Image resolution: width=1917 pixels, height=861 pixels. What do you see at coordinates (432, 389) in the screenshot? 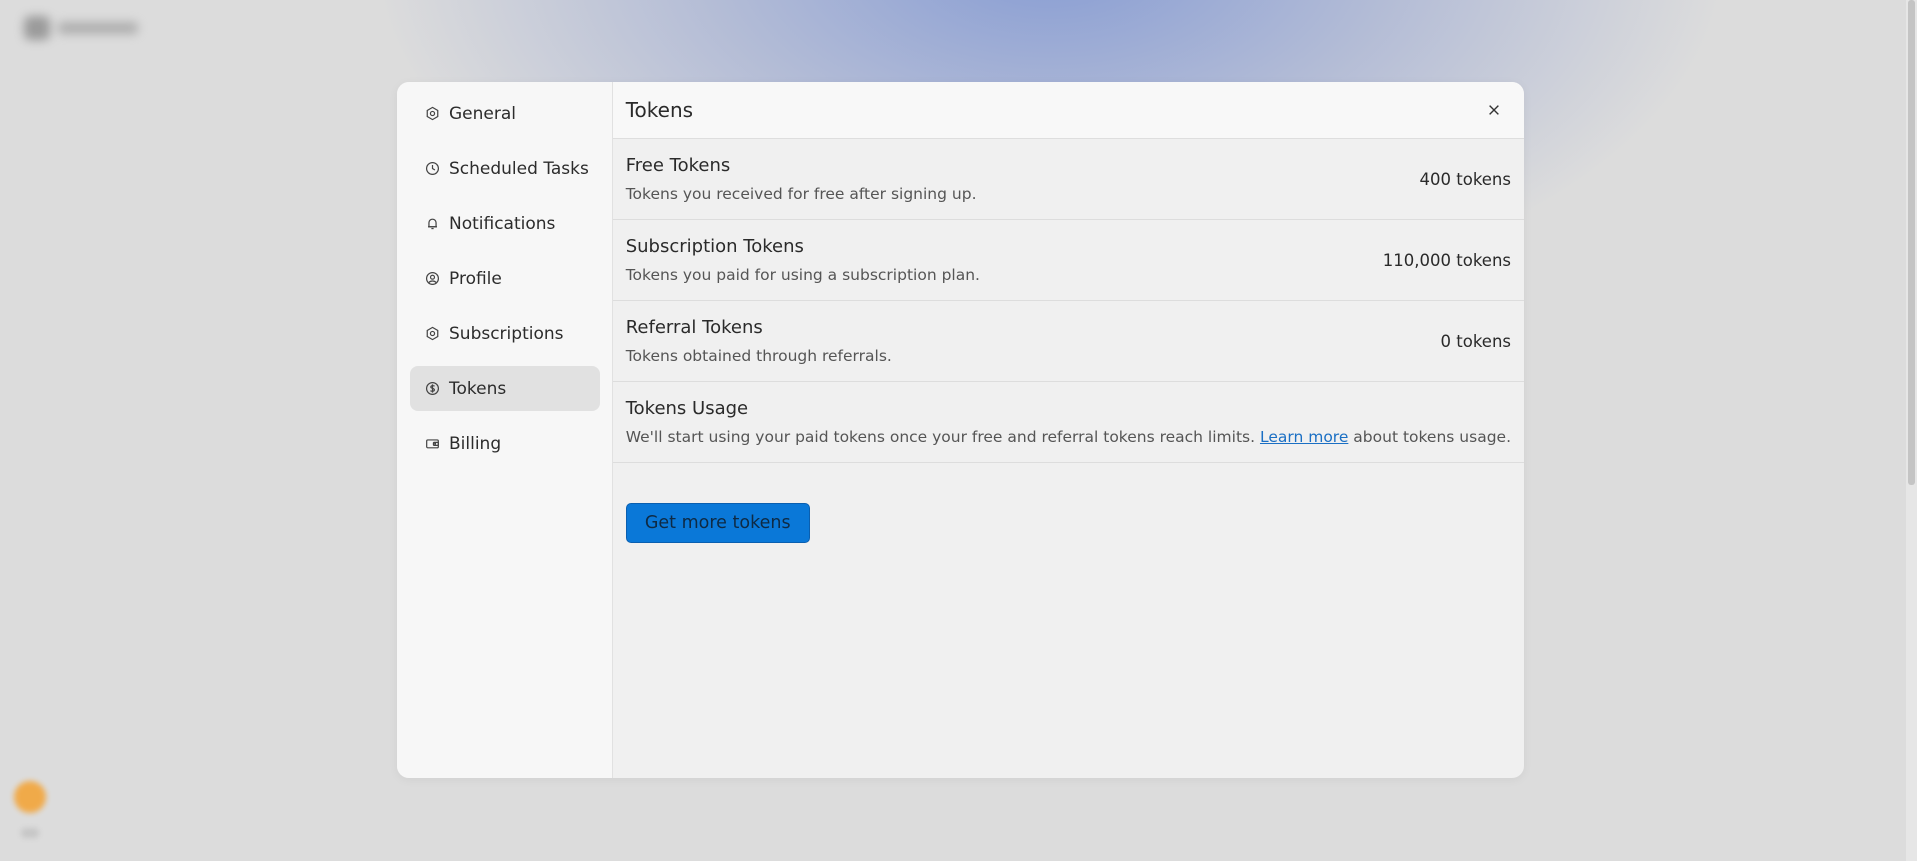
I see `dollar-coin-icon` at bounding box center [432, 389].